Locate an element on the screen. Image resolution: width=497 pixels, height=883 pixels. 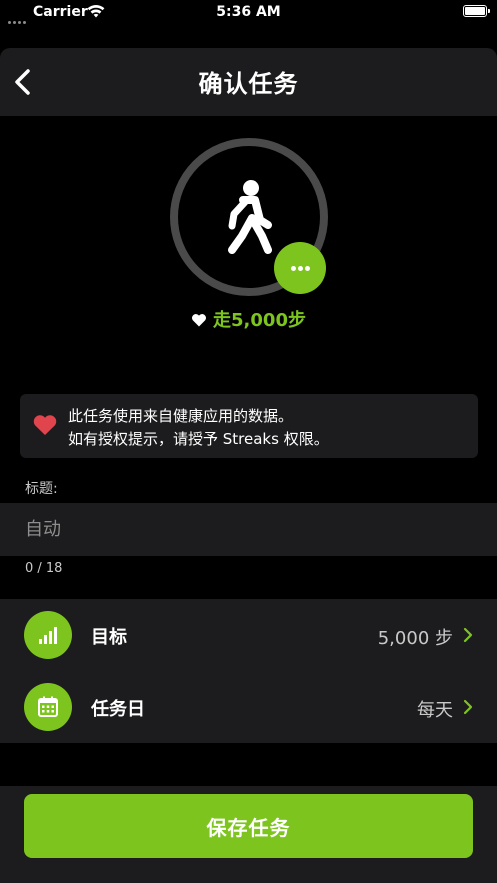
bar-chart-icon is located at coordinates (48, 635).